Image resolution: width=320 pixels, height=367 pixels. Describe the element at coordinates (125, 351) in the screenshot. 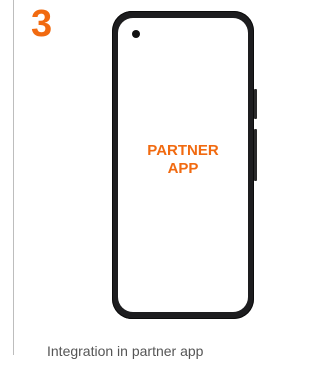

I see `step-caption: Integration in partner app` at that location.